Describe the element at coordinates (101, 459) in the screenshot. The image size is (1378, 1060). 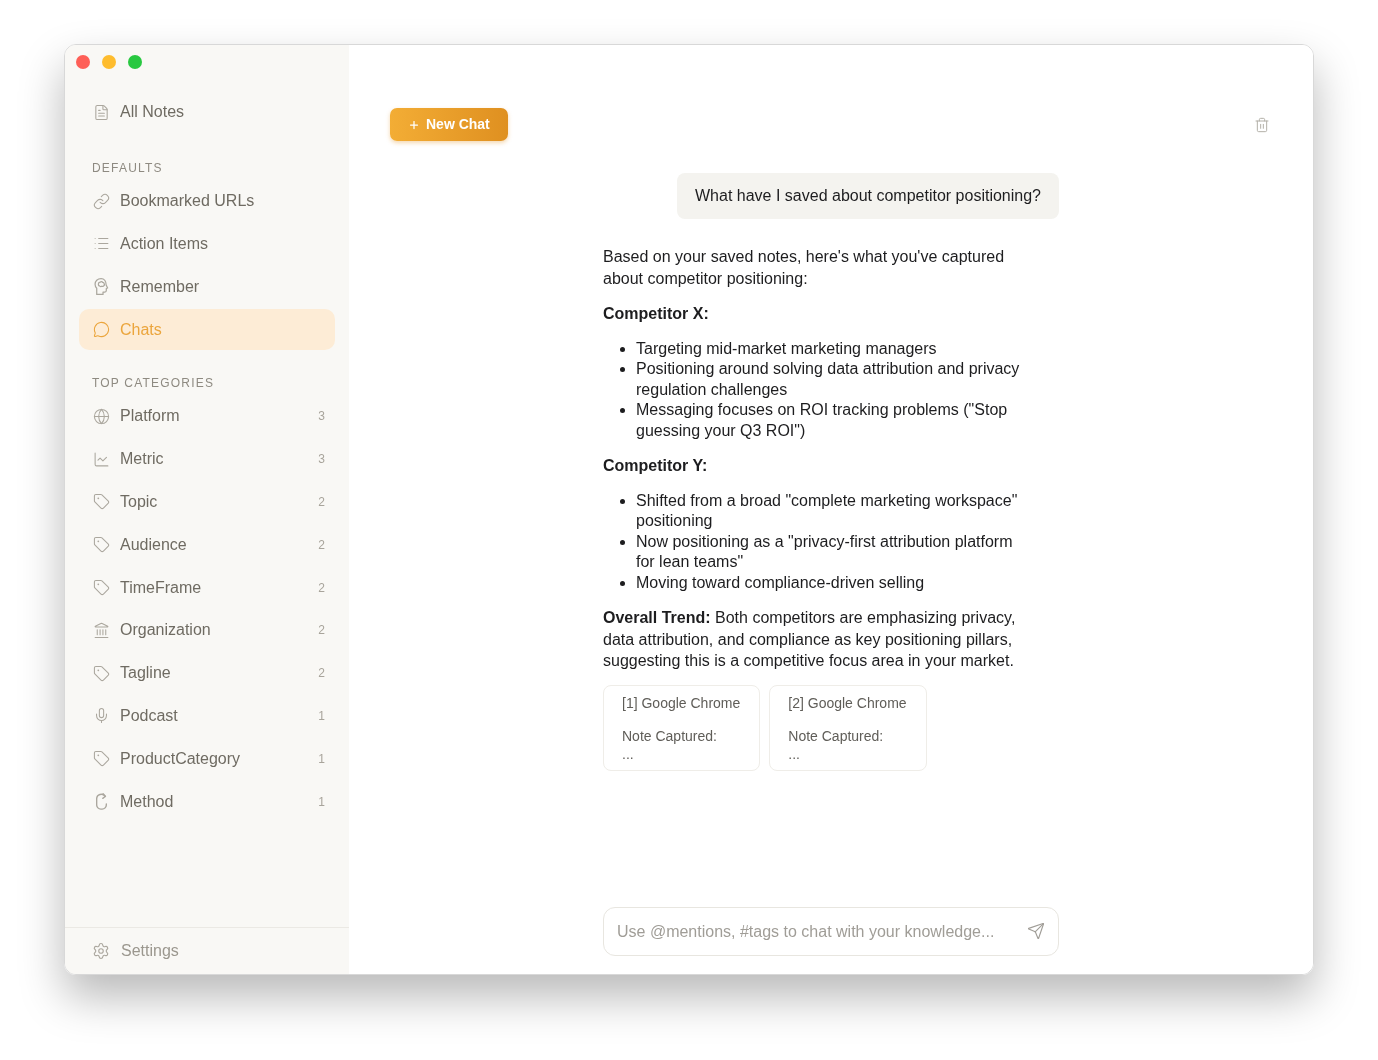
I see `line-chart-icon` at that location.